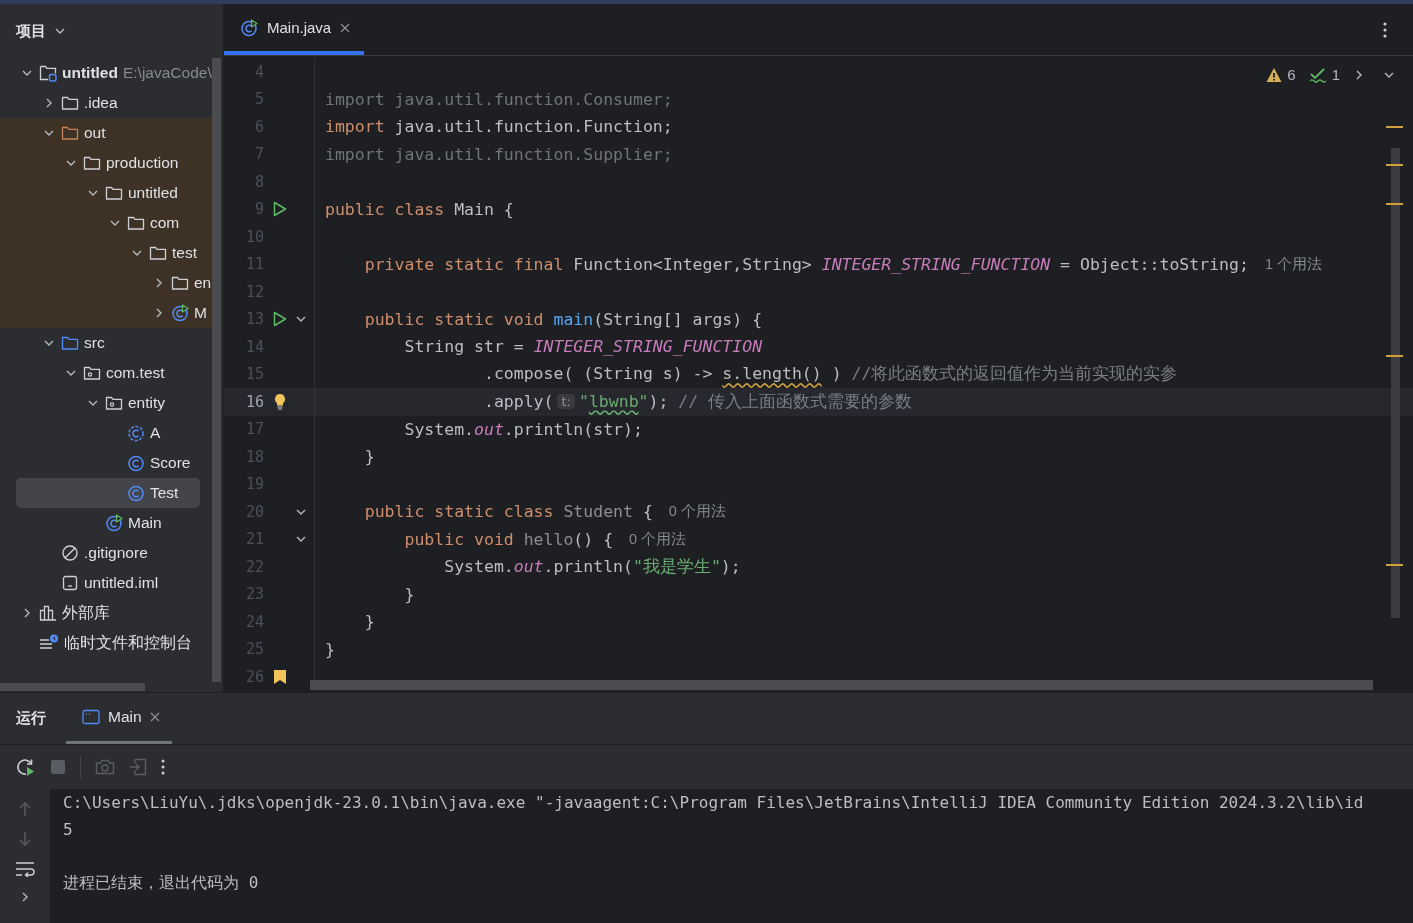 The width and height of the screenshot is (1413, 923). Describe the element at coordinates (830, 374) in the screenshot. I see `code-text: .compose( (String s) -> s.length() ) //将此函数式的返回值作为当前实现的实参` at that location.